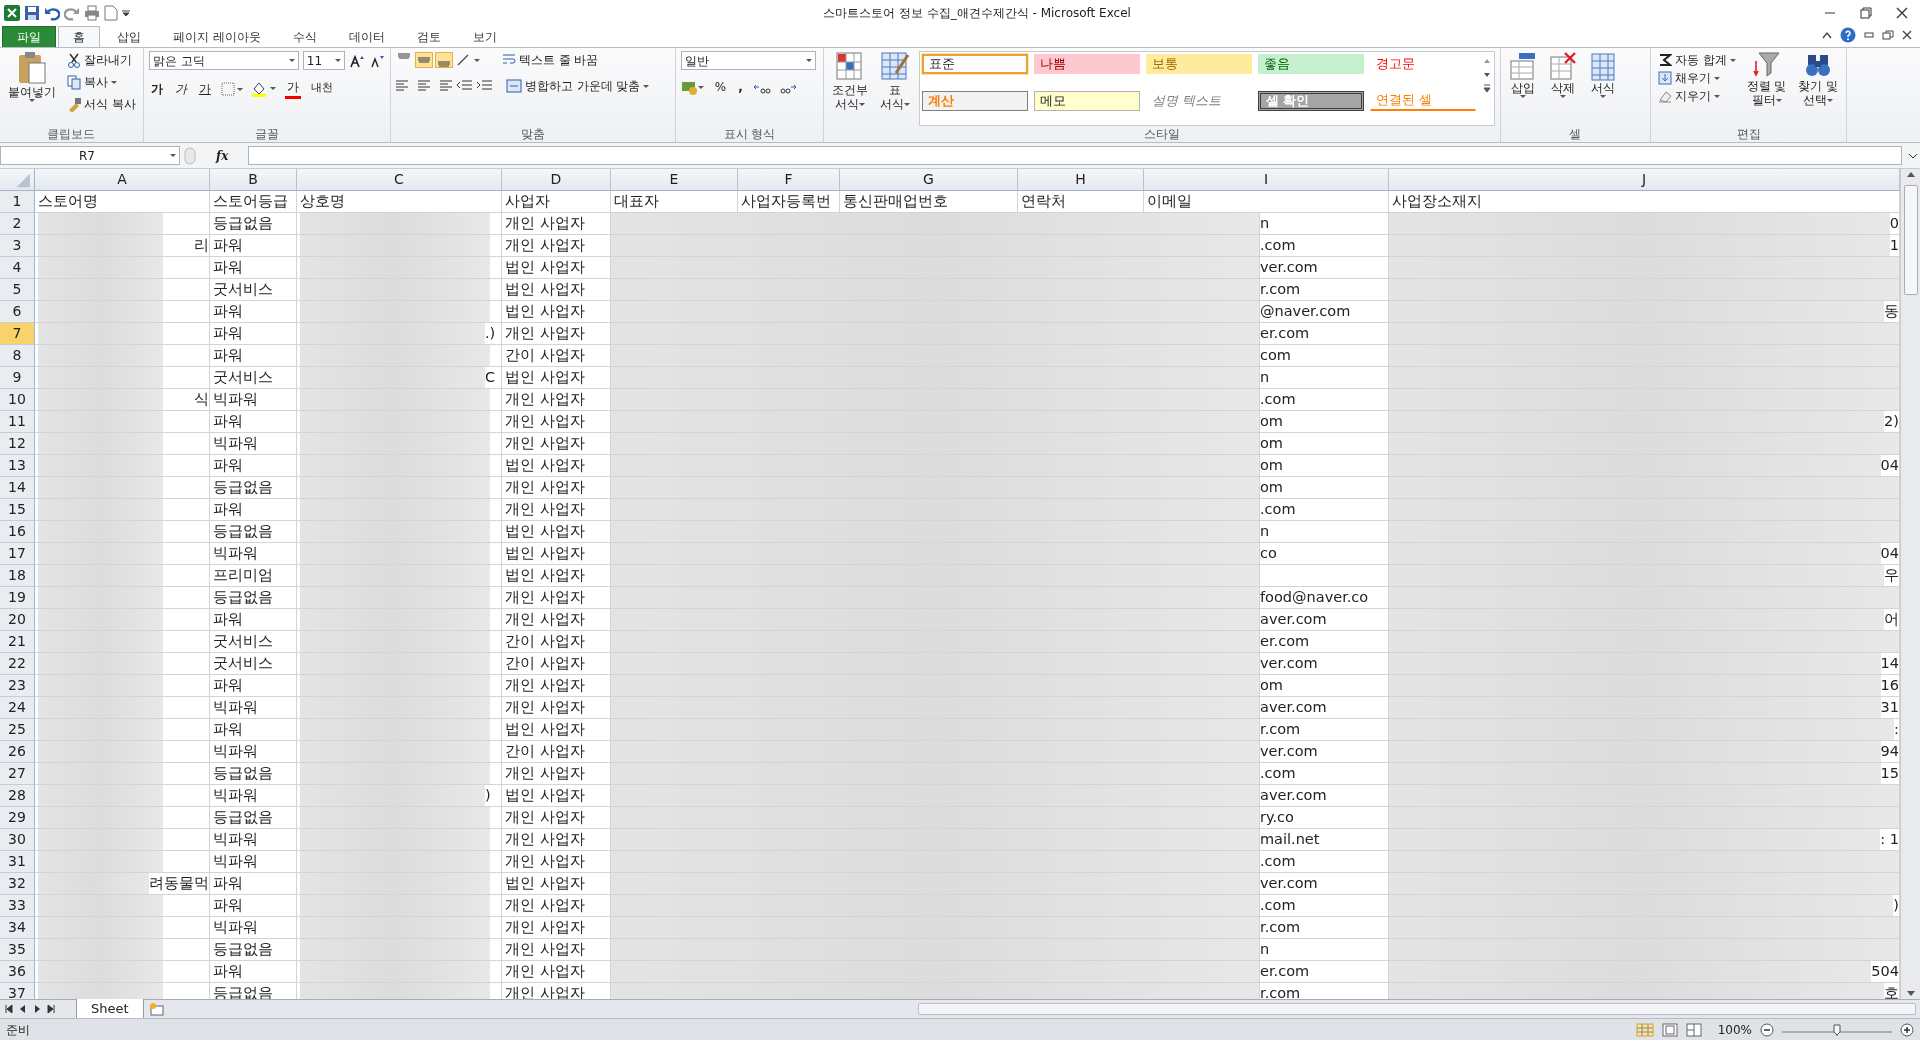  I want to click on delete-cells-button: 삭제, so click(1562, 88).